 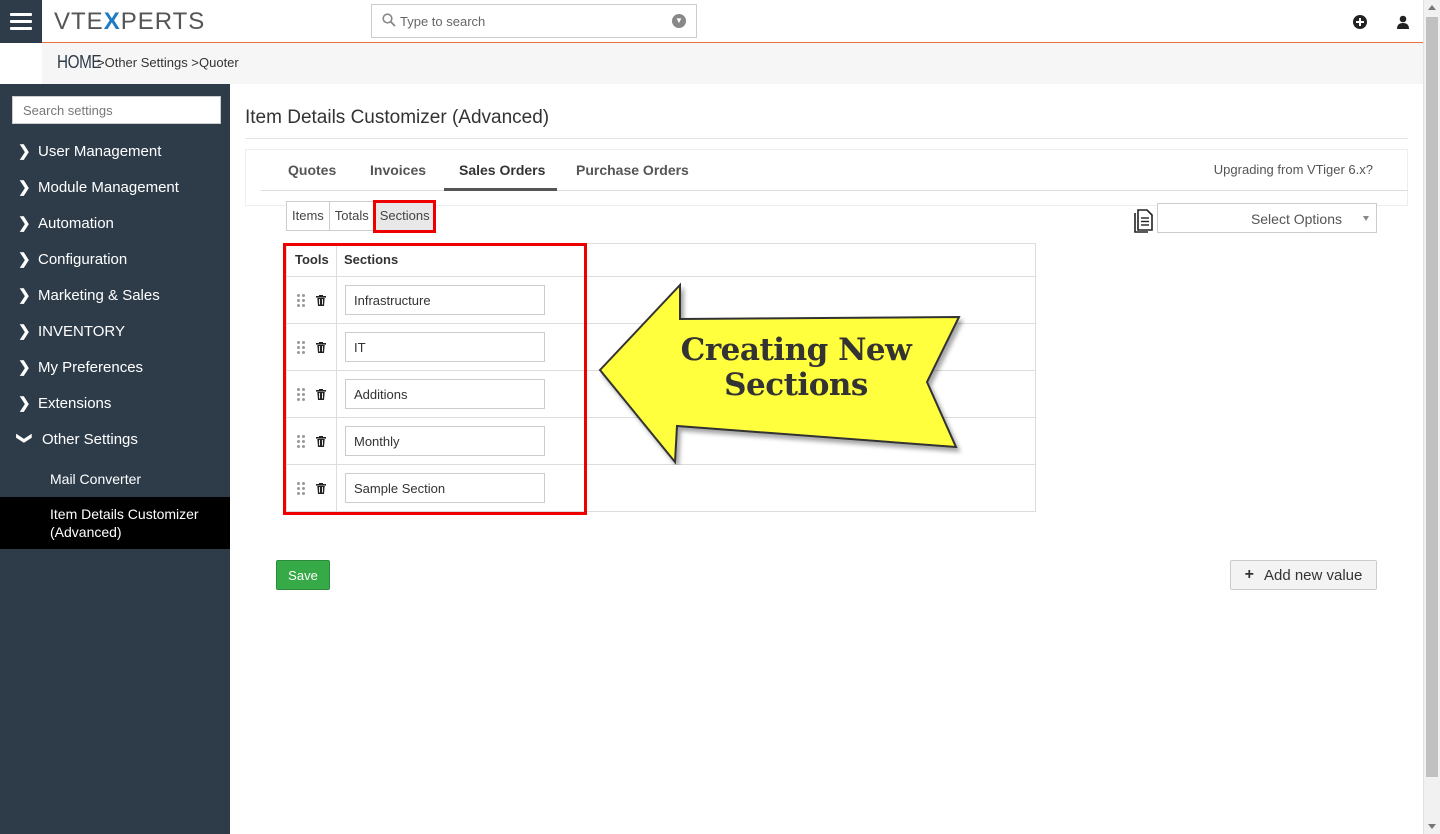 What do you see at coordinates (1432, 7) in the screenshot?
I see `scroll-up-icon` at bounding box center [1432, 7].